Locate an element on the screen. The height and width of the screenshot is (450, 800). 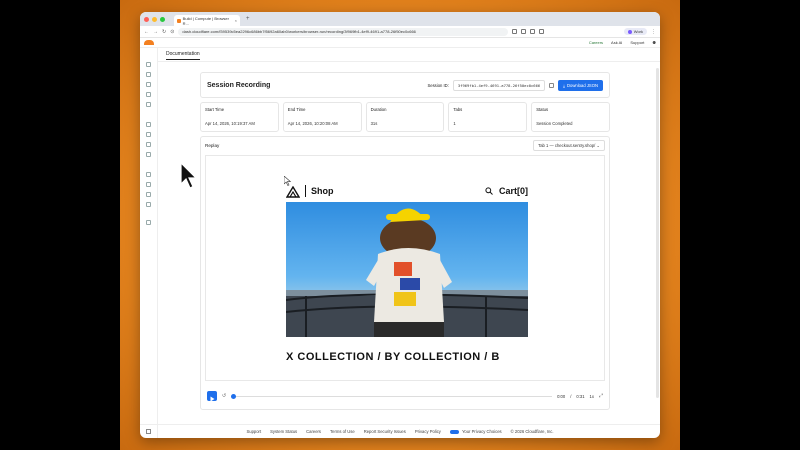
stat-label: Status is located at coordinates (542, 109).